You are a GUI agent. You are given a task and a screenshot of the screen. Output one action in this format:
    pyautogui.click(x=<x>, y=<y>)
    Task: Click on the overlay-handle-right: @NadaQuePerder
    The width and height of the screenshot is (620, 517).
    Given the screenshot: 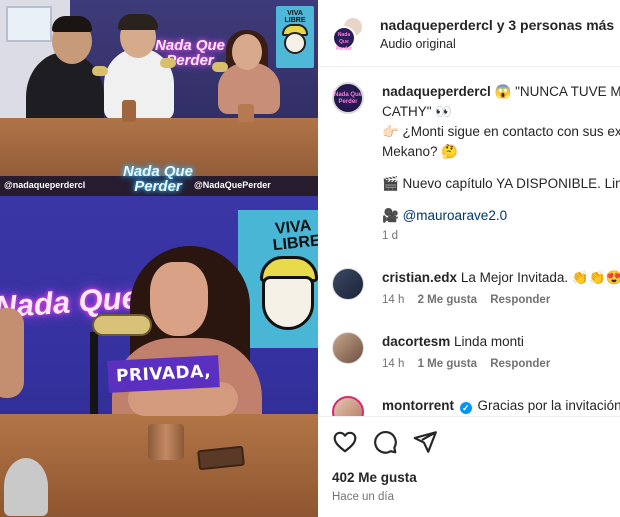 What is the action you would take?
    pyautogui.click(x=232, y=185)
    